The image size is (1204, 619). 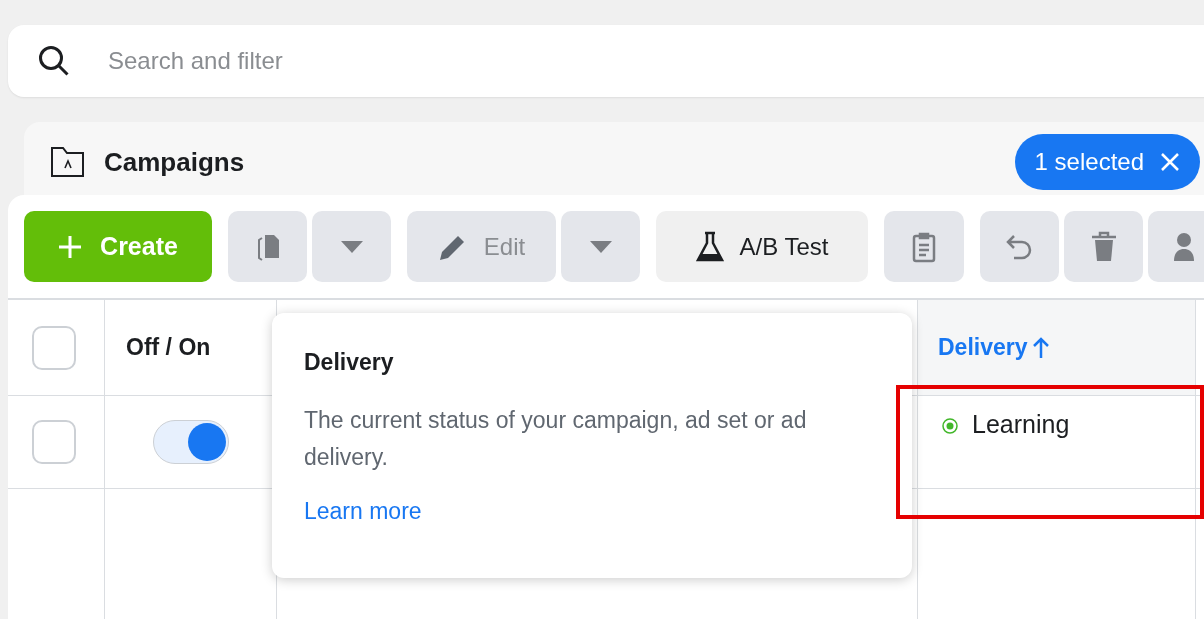 I want to click on delete-button, so click(x=1103, y=246).